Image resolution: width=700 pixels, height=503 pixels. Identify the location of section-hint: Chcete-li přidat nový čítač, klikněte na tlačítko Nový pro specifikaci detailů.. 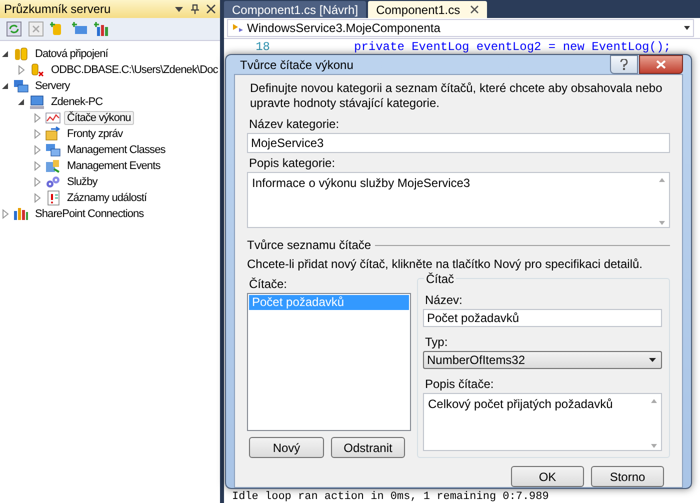
(445, 264).